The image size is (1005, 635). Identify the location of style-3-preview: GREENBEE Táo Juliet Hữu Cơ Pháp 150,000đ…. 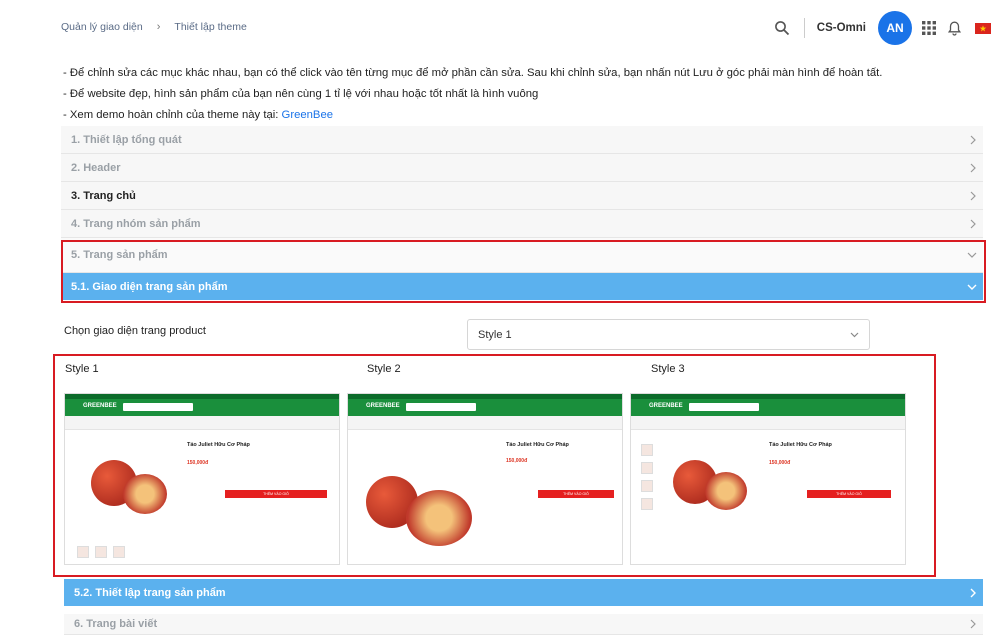
(768, 479).